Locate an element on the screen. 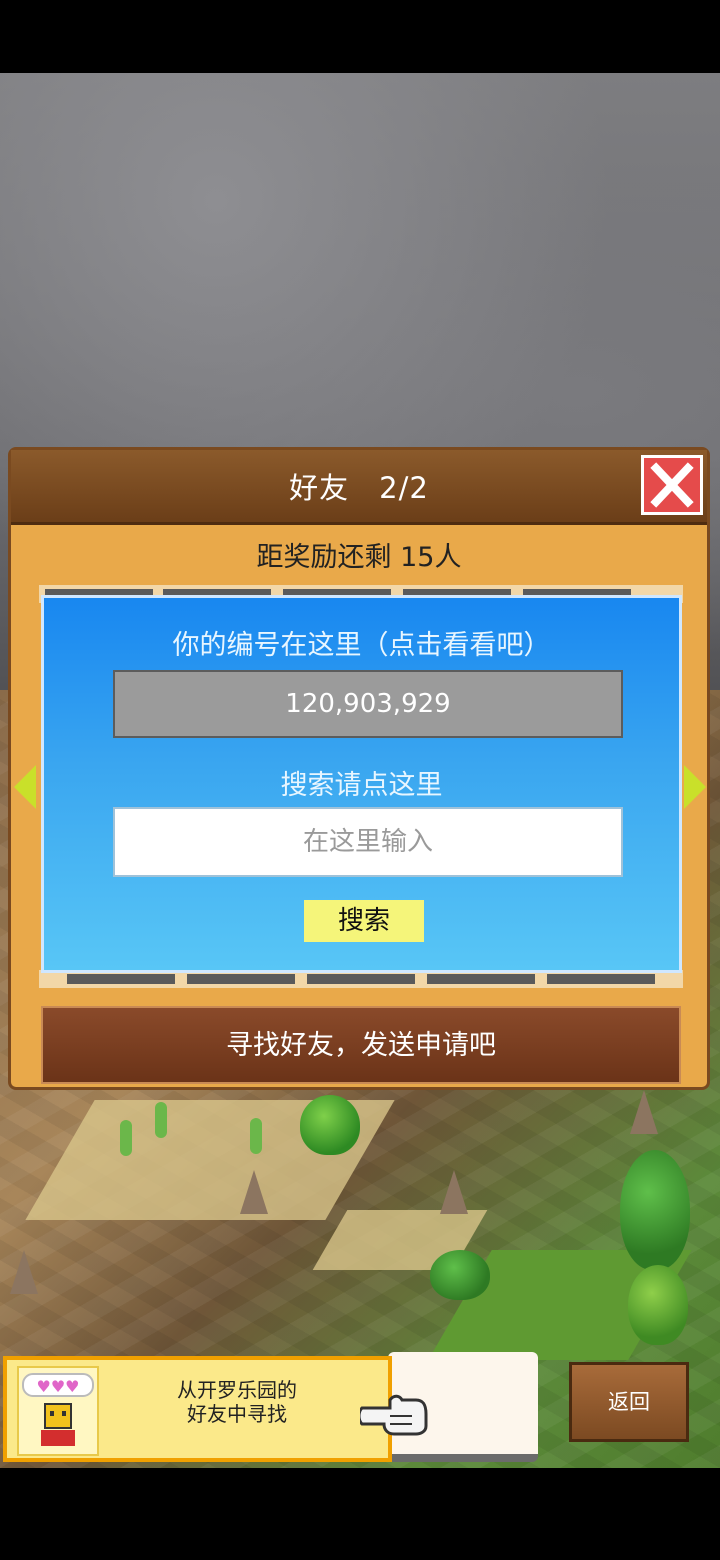 This screenshot has height=1560, width=720. dialog-title: 好友 2/2 is located at coordinates (359, 488).